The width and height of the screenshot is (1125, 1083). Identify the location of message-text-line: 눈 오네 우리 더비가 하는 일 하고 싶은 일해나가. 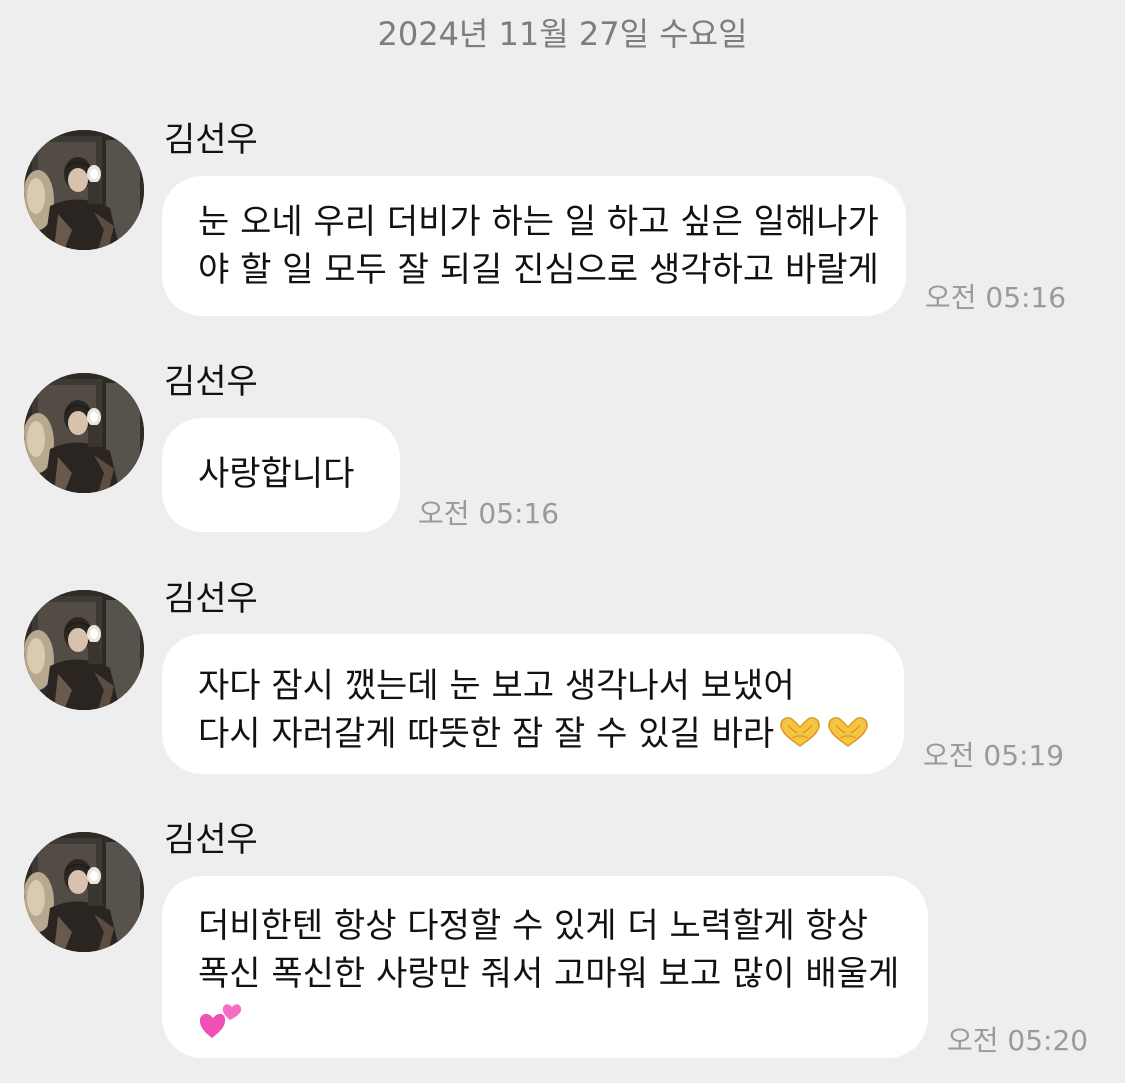
(538, 222).